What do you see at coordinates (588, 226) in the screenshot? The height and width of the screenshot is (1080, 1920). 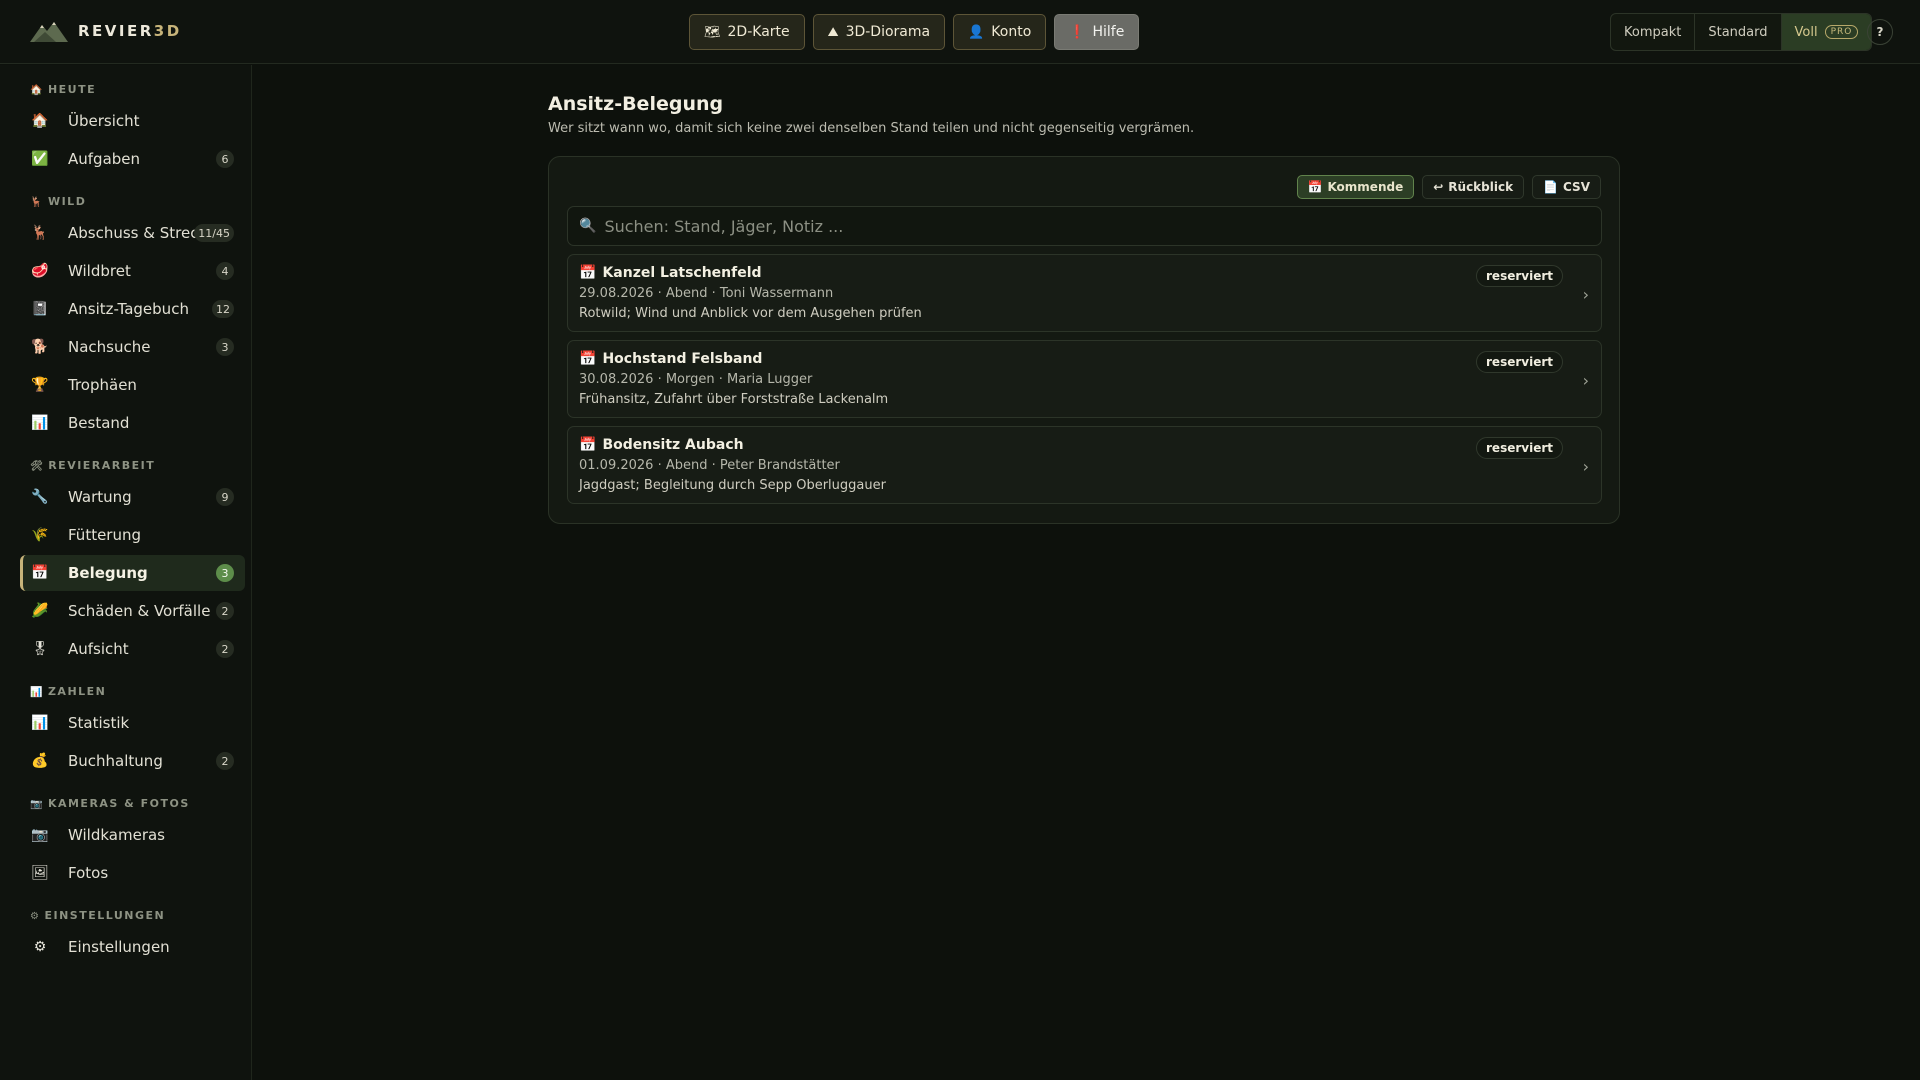 I see `search-icon: 🔍` at bounding box center [588, 226].